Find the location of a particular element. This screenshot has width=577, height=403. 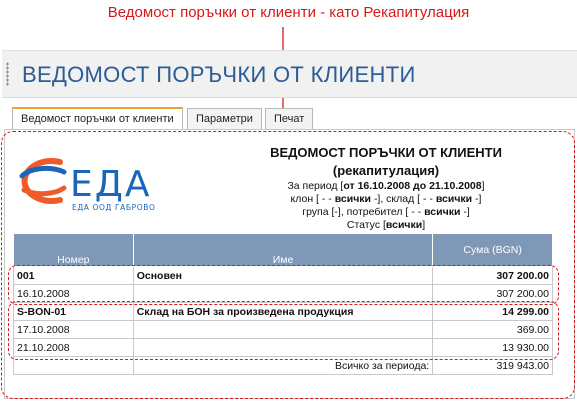

logo-subtext: ЕДА ООД ГАБРОВО is located at coordinates (114, 207).